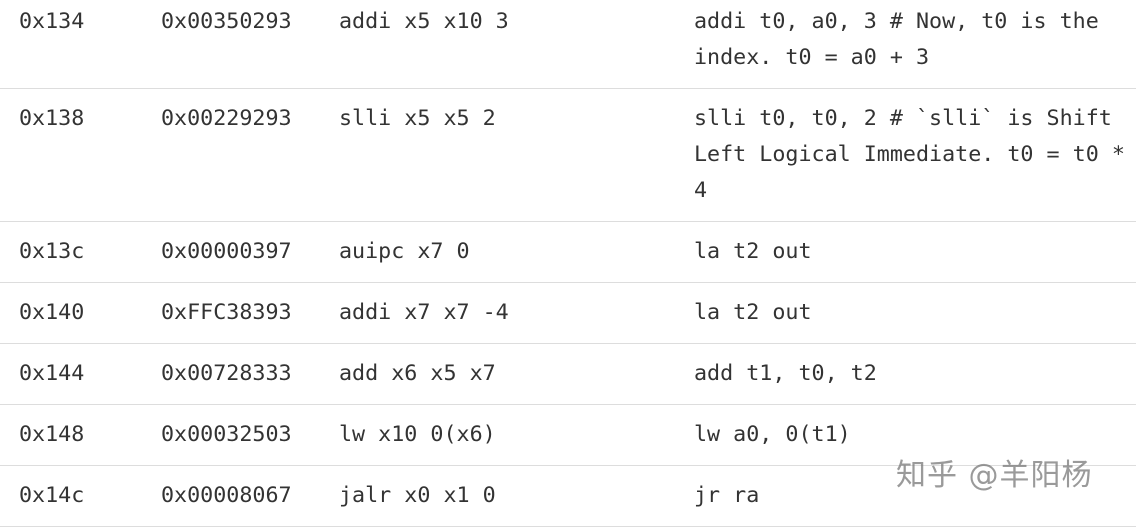 This screenshot has height=527, width=1136. What do you see at coordinates (417, 434) in the screenshot?
I see `basic-code-cell: lw x10 0(x6)` at bounding box center [417, 434].